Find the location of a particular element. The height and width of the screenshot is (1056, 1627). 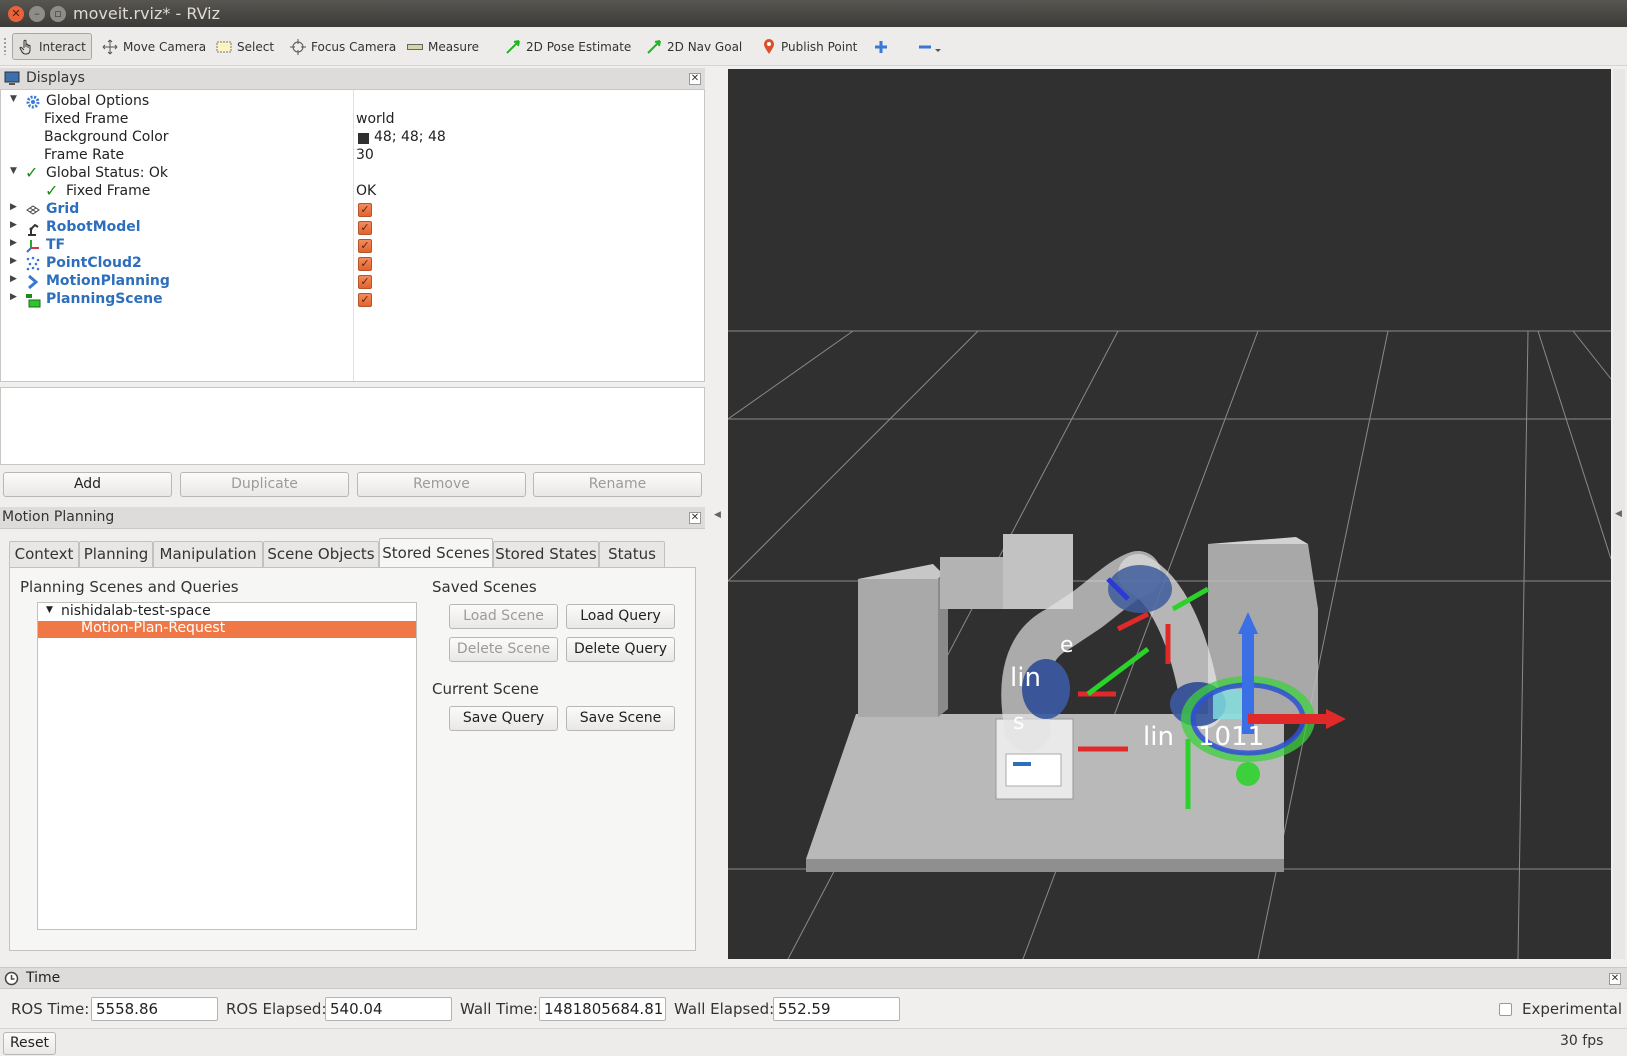

ros-time-field: 5558.86 is located at coordinates (154, 1009).